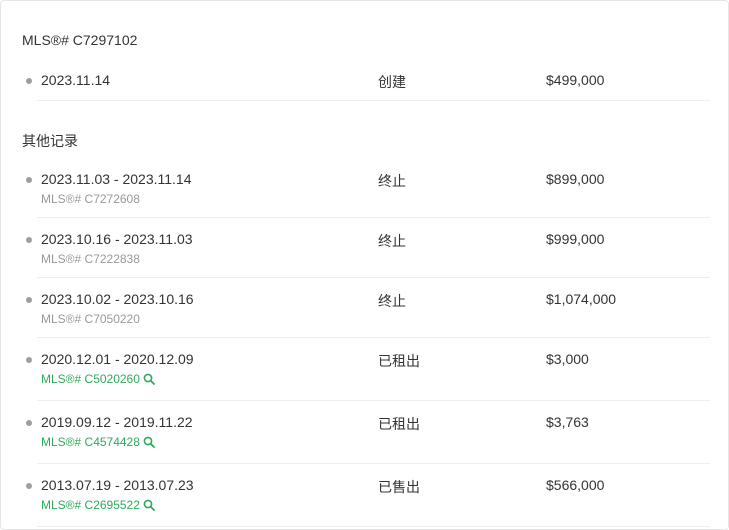  I want to click on record-mls-link: MLS®# C5020260, so click(98, 379).